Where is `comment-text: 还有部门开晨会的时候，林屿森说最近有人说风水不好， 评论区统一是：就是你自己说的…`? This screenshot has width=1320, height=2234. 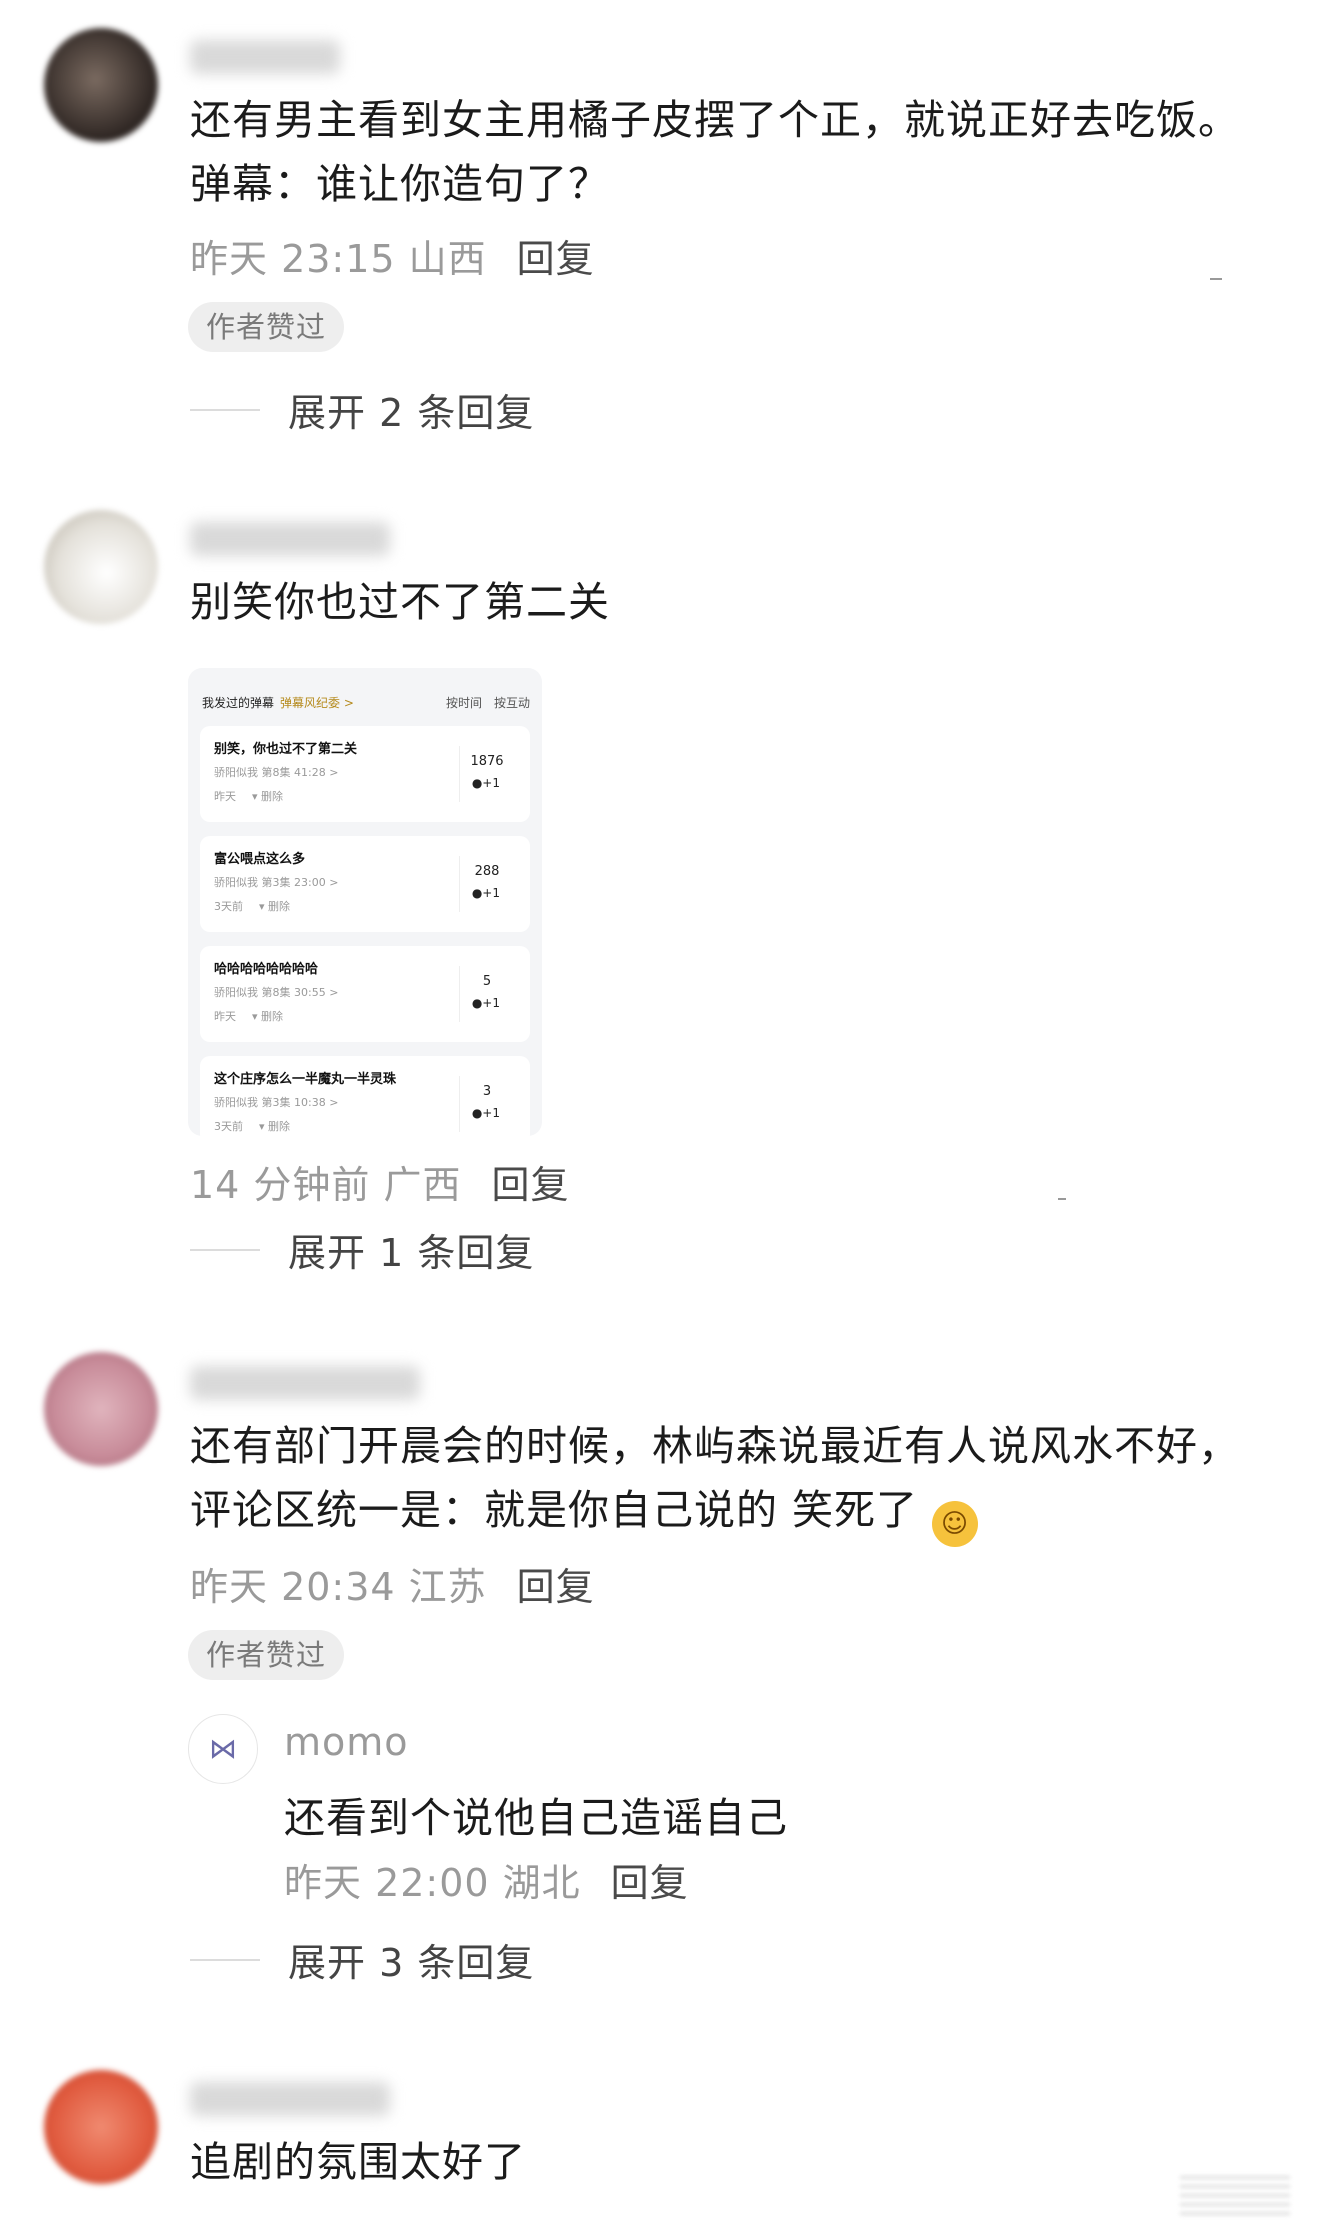 comment-text: 还有部门开晨会的时候，林屿森说最近有人说风水不好， 评论区统一是：就是你自己说的… is located at coordinates (725, 1480).